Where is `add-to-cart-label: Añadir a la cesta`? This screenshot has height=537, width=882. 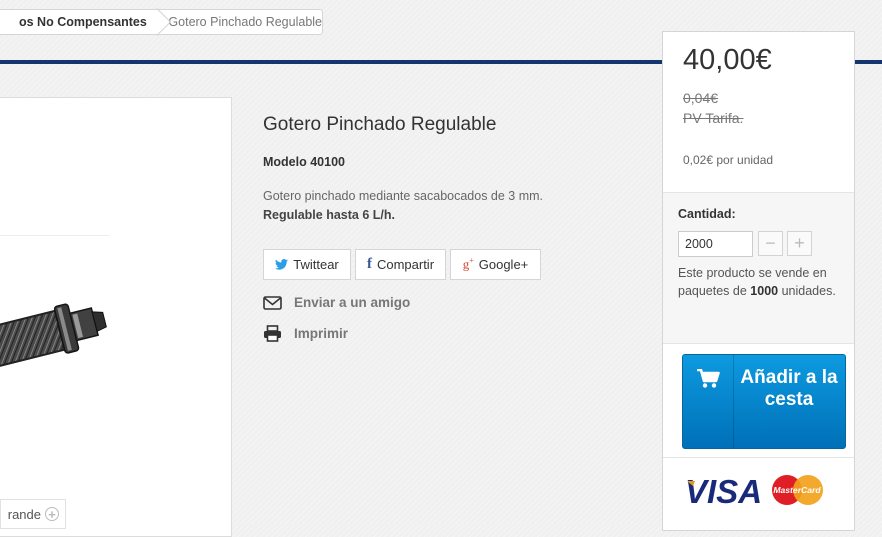
add-to-cart-label: Añadir a la cesta is located at coordinates (789, 388).